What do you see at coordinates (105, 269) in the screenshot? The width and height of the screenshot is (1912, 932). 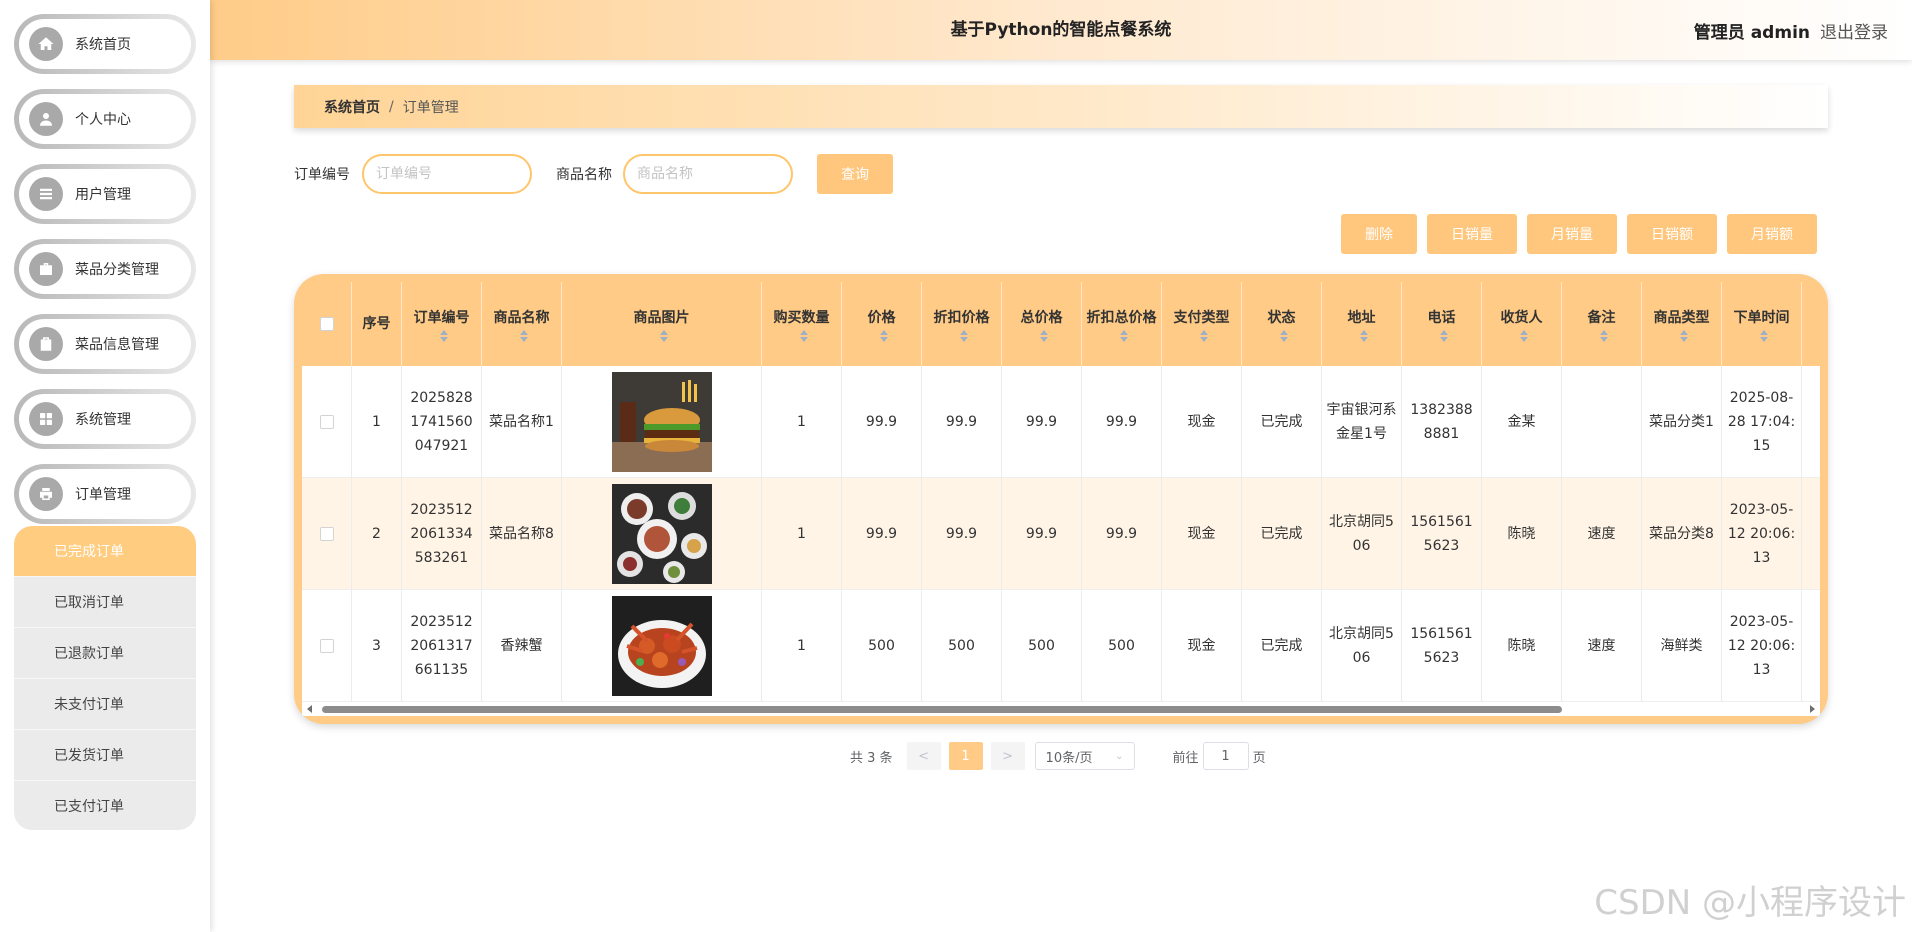 I see `sidebar-item-dish-category: 菜品分类管理` at bounding box center [105, 269].